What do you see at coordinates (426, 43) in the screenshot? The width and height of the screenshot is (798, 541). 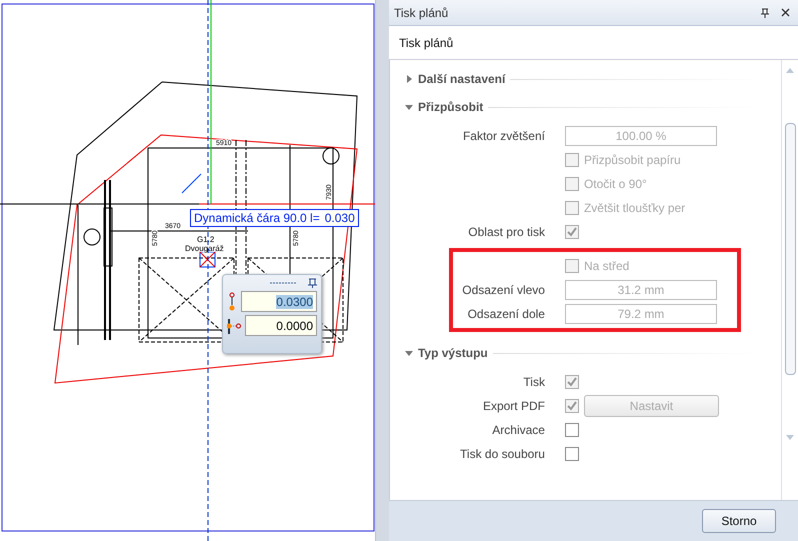 I see `panel-subtitle: Tisk plánů` at bounding box center [426, 43].